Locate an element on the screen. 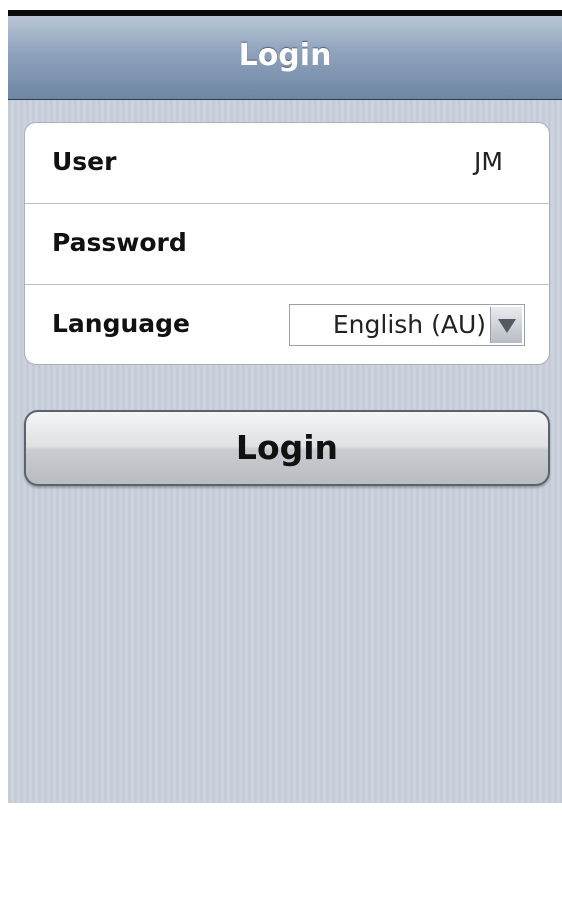  password-row: Password is located at coordinates (287, 244).